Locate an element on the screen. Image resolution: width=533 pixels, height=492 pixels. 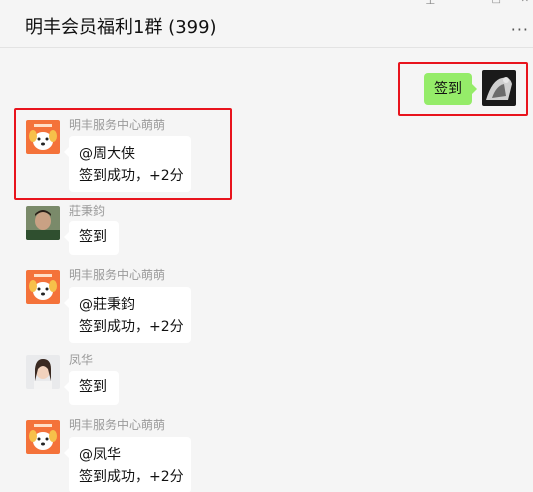
close-icon: ✕ is located at coordinates (525, 2).